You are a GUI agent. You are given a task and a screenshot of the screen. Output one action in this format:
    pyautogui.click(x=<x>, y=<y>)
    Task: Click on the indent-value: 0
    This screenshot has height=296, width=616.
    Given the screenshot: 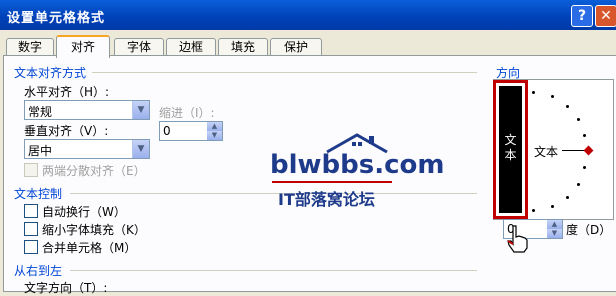 What is the action you would take?
    pyautogui.click(x=167, y=131)
    